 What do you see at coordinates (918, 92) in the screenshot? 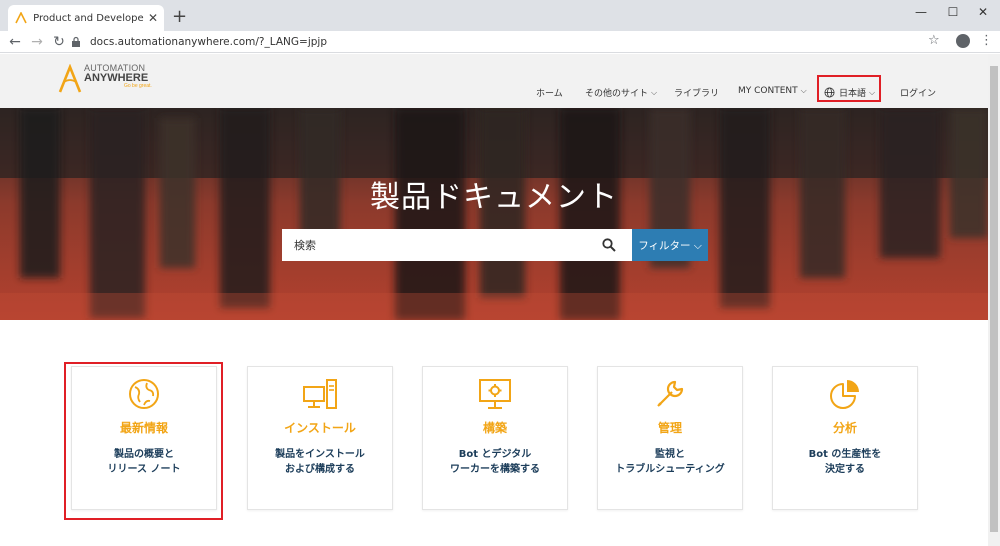
I see `nav-login: ログイン` at bounding box center [918, 92].